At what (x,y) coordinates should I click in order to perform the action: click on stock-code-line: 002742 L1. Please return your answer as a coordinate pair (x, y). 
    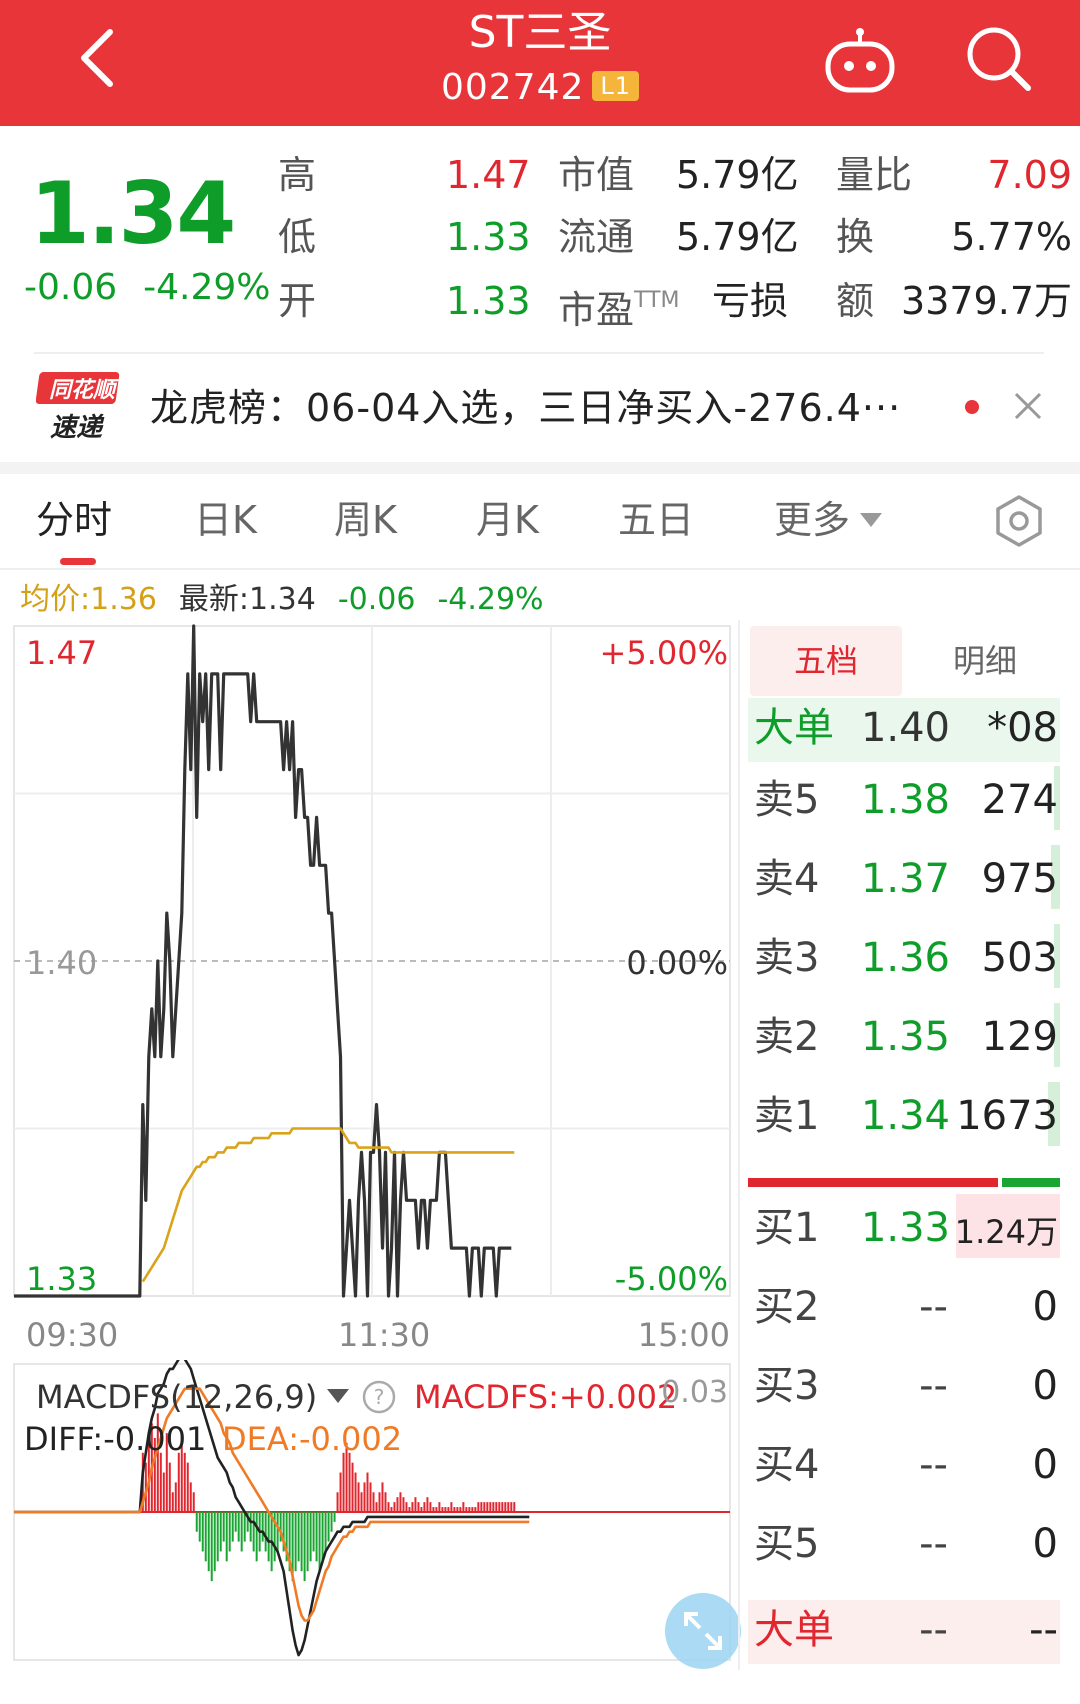
    Looking at the image, I should click on (540, 88).